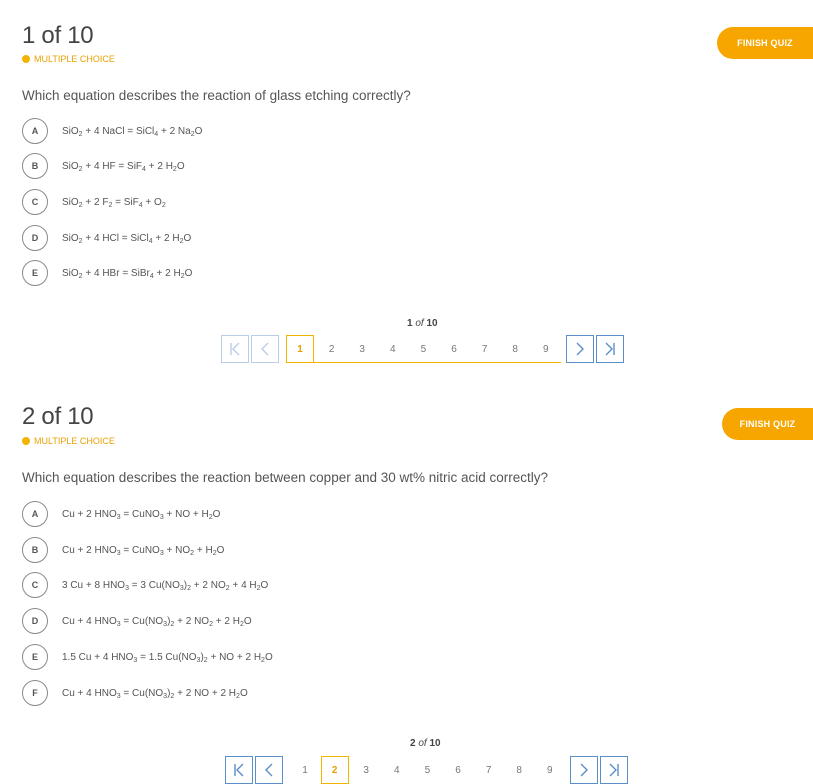 The height and width of the screenshot is (784, 813). I want to click on option-a: A SiO2 + 4 NaCl = SiCl4 + 2 Na2O, so click(112, 131).